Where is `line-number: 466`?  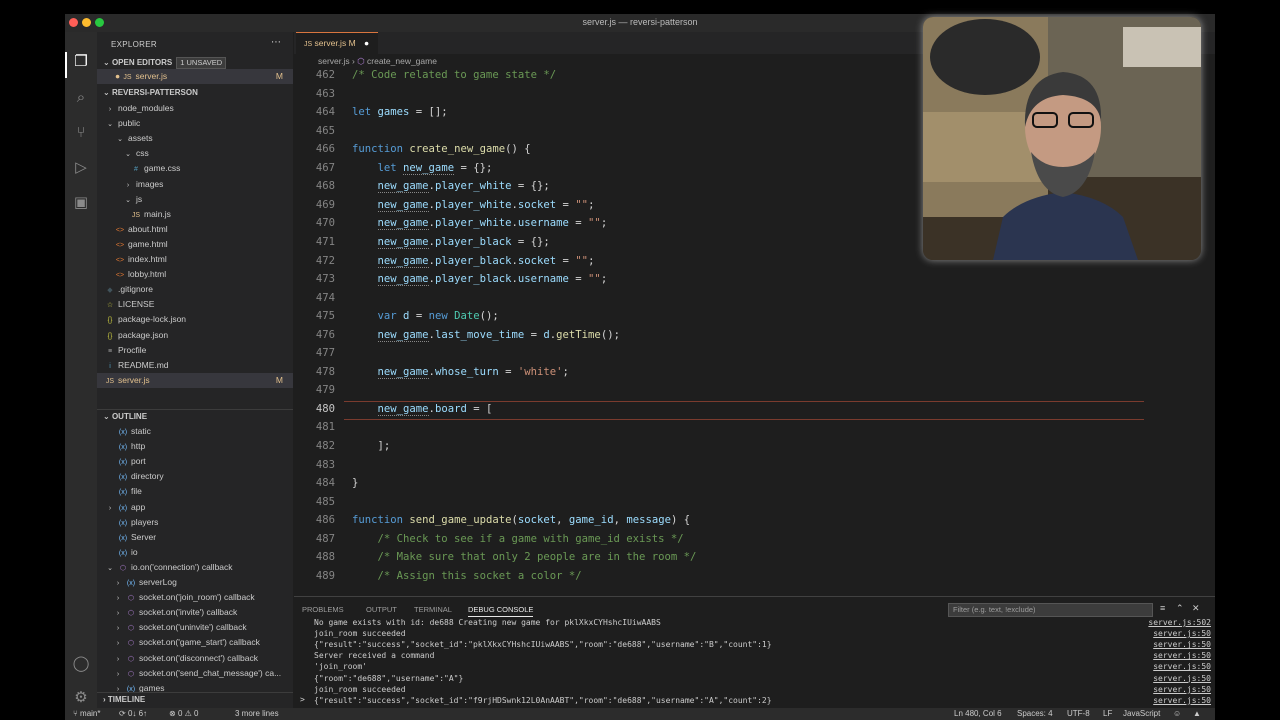 line-number: 466 is located at coordinates (314, 149).